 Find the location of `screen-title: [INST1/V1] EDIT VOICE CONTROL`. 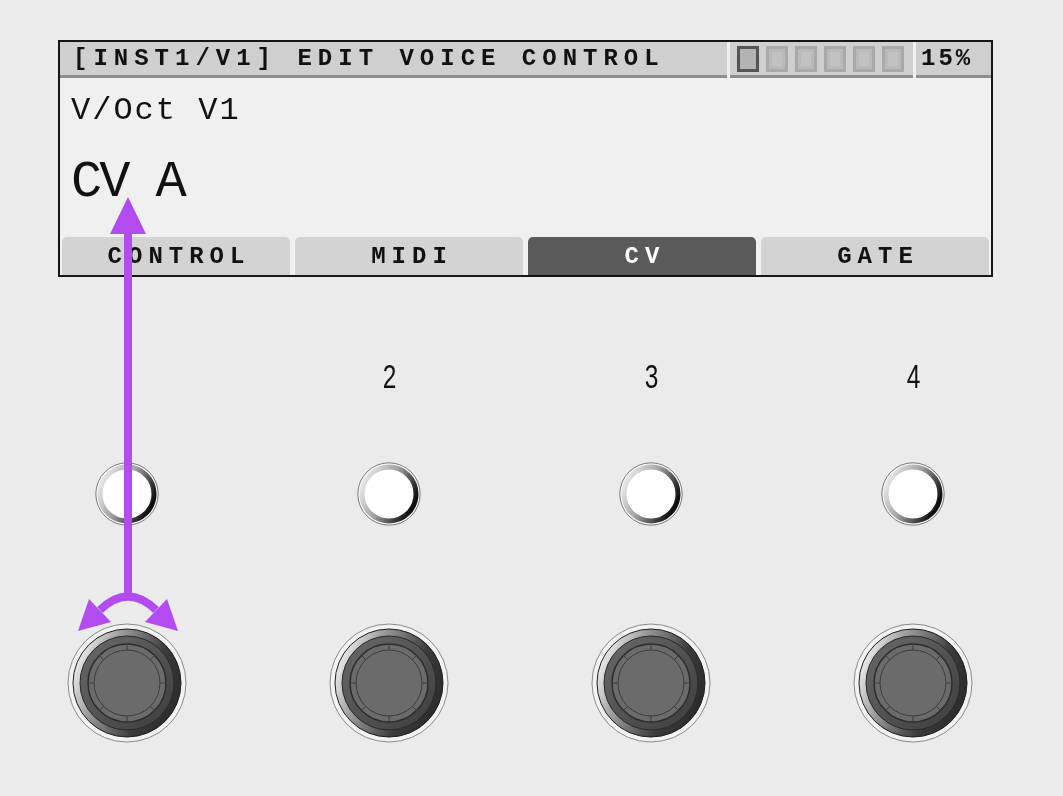

screen-title: [INST1/V1] EDIT VOICE CONTROL is located at coordinates (393, 60).